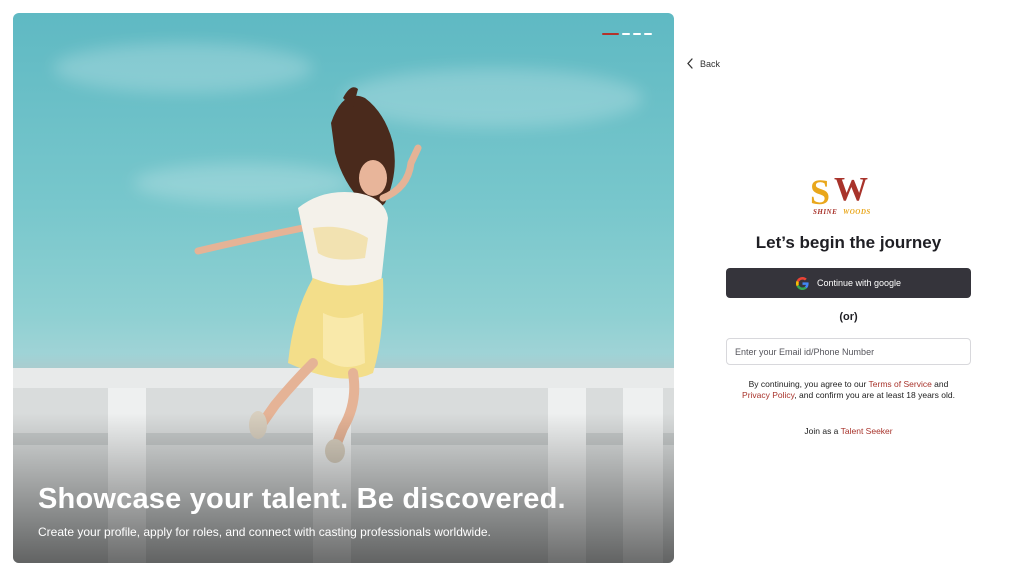 The width and height of the screenshot is (1024, 576). I want to click on join-as-seeker: Join as a Talent Seeker, so click(848, 431).